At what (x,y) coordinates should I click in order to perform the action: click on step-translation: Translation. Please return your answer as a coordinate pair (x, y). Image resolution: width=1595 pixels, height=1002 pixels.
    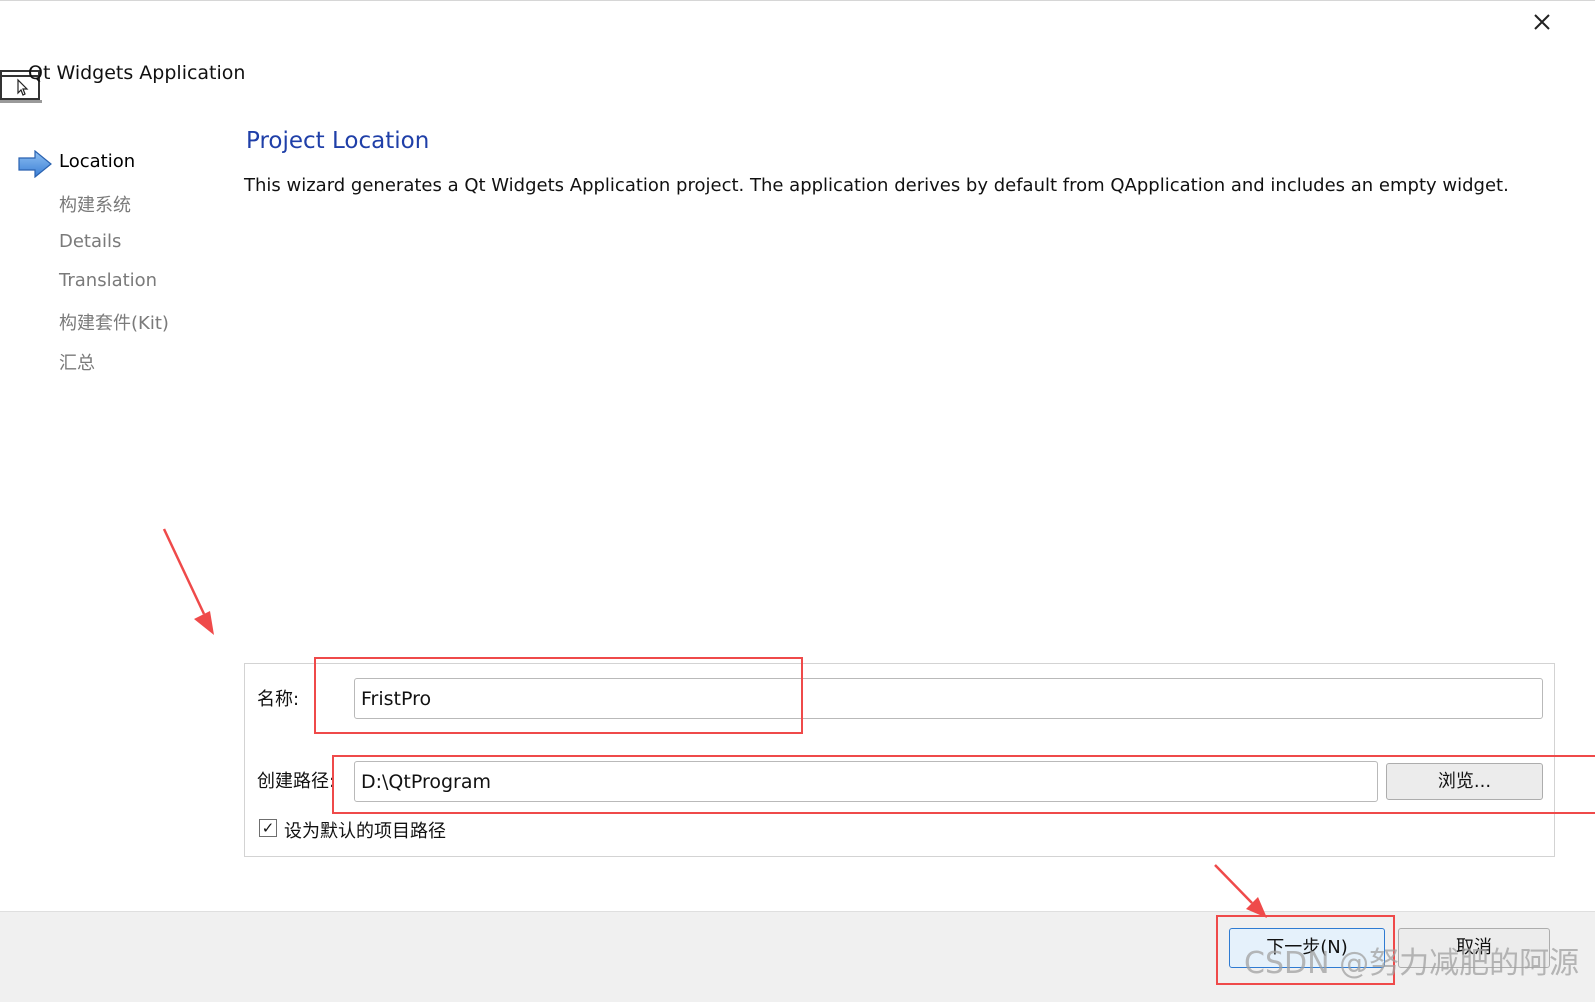
    Looking at the image, I should click on (108, 280).